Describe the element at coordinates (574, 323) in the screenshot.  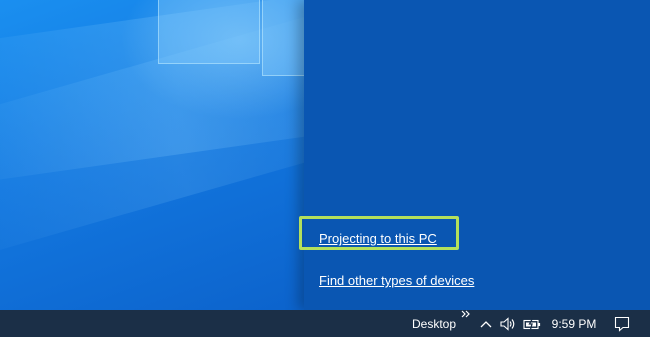
I see `clock: 9:59 PM` at that location.